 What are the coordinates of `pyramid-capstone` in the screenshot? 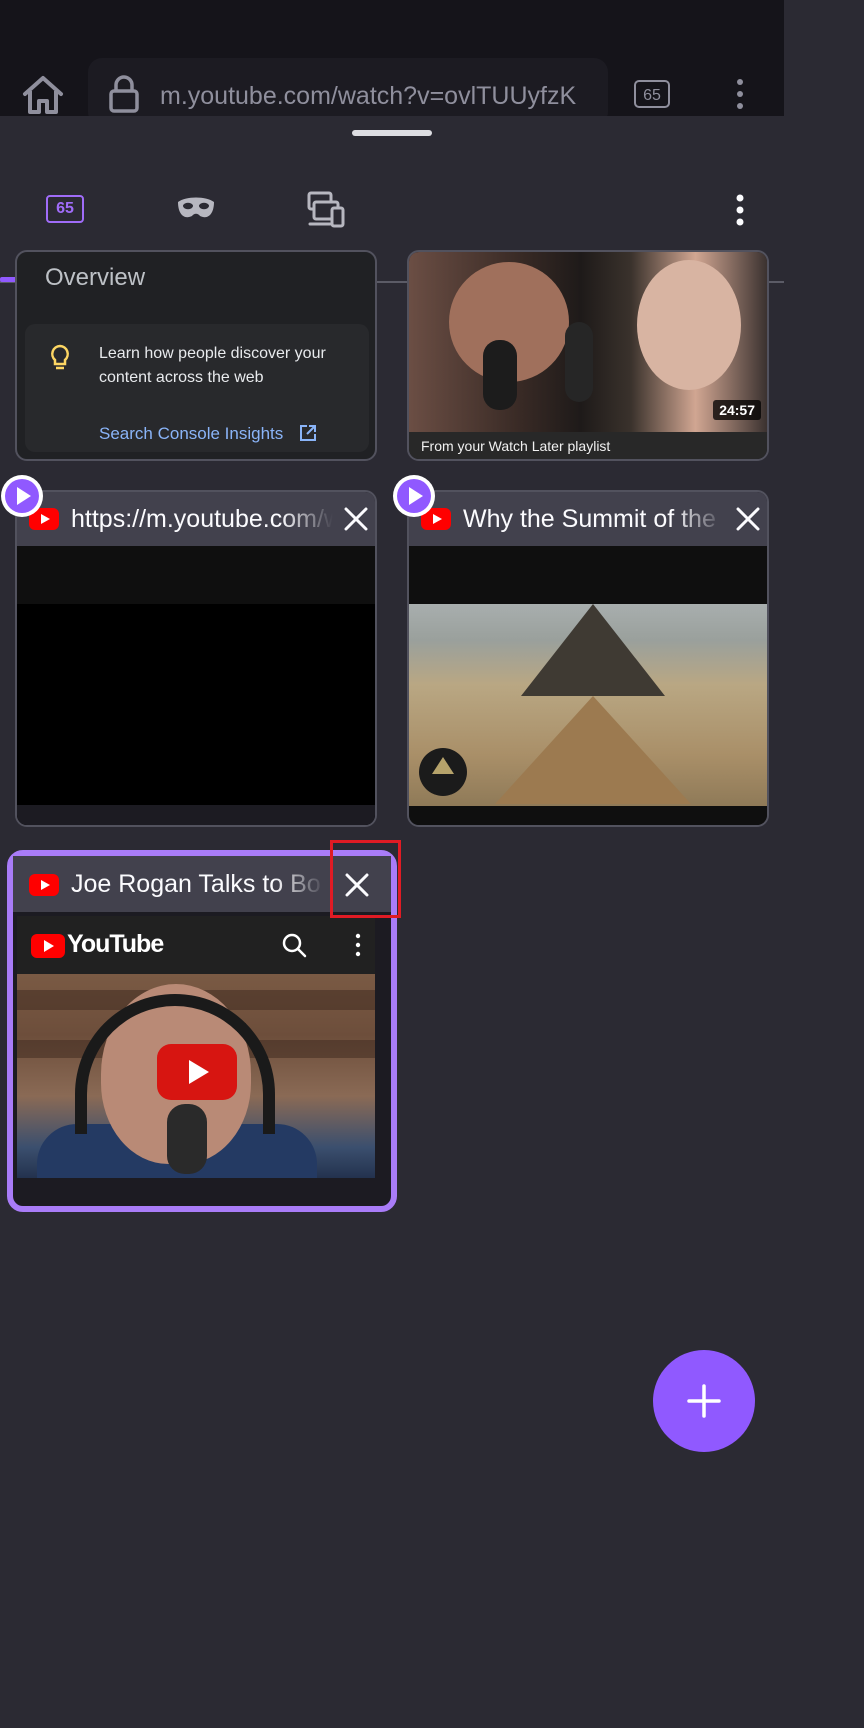 It's located at (593, 650).